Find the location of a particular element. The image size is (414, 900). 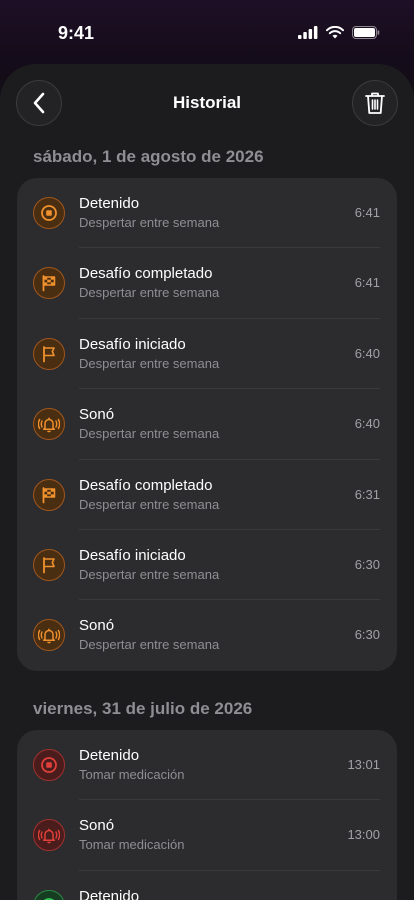

page-title: Historial is located at coordinates (207, 102).